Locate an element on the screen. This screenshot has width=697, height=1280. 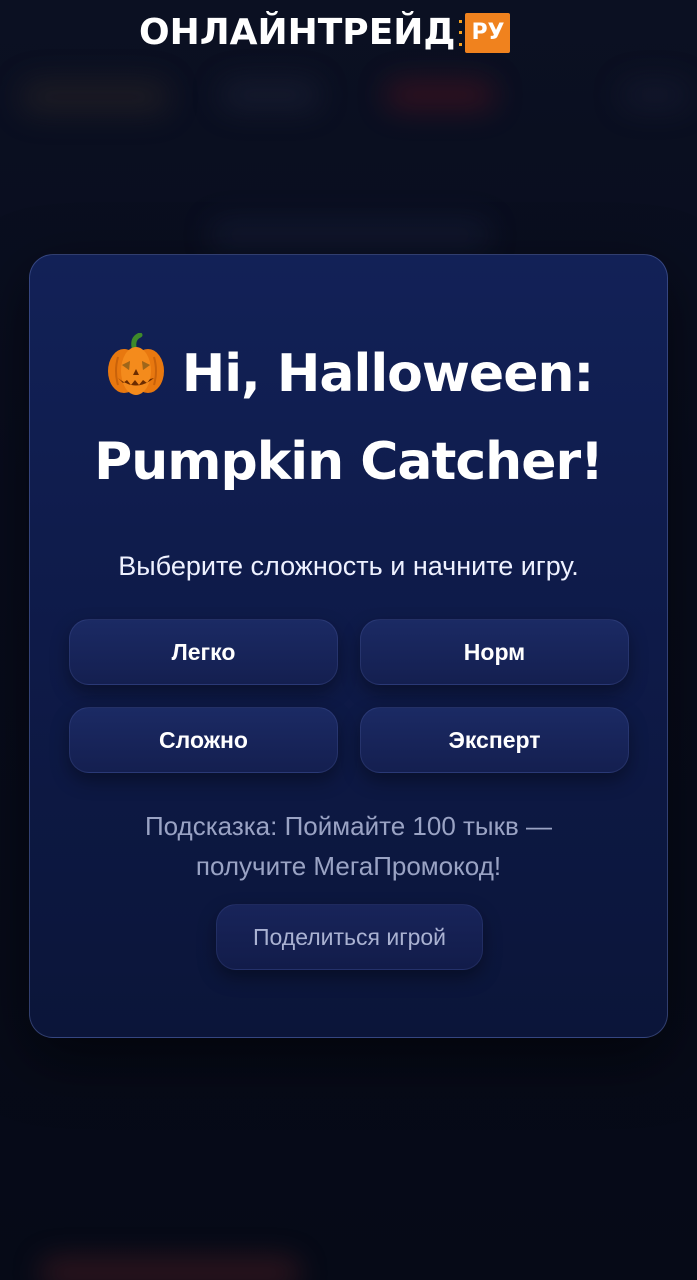
share-game-button: Поделиться игрой is located at coordinates (349, 937).